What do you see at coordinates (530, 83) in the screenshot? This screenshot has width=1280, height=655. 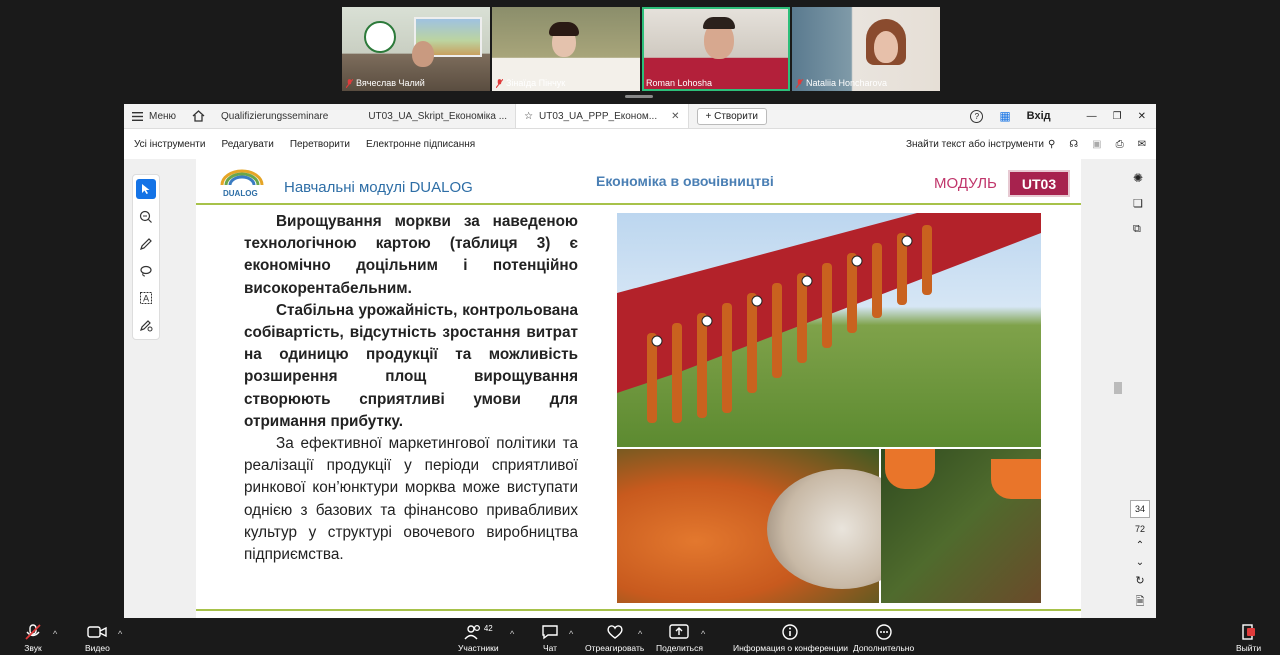 I see `participant-name: Зінаїда Пінчук` at bounding box center [530, 83].